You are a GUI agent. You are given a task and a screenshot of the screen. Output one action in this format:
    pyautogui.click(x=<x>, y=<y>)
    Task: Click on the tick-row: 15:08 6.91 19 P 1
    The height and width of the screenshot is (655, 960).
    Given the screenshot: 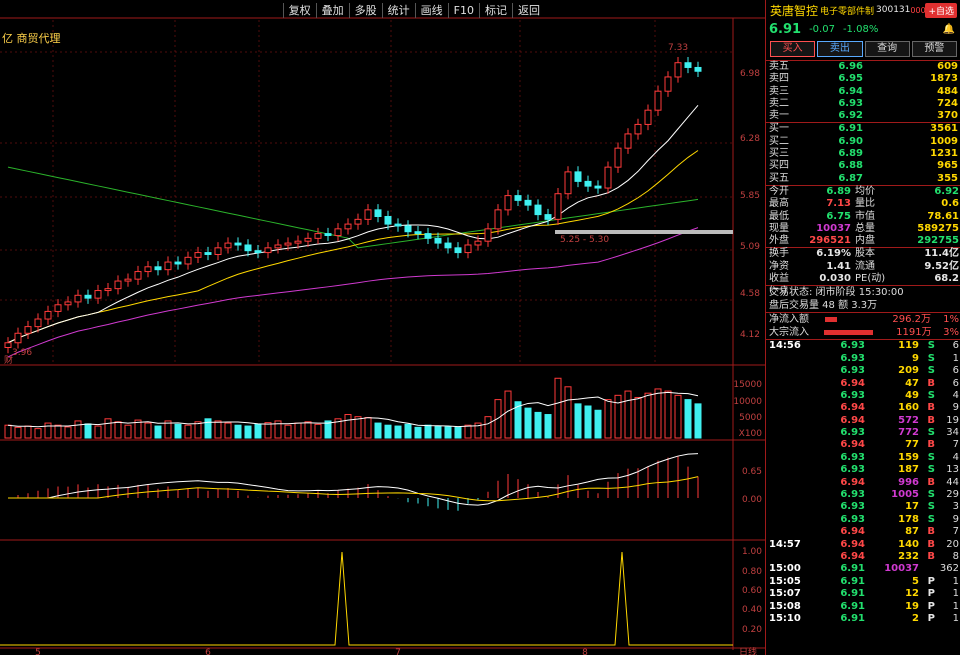 What is the action you would take?
    pyautogui.click(x=863, y=607)
    